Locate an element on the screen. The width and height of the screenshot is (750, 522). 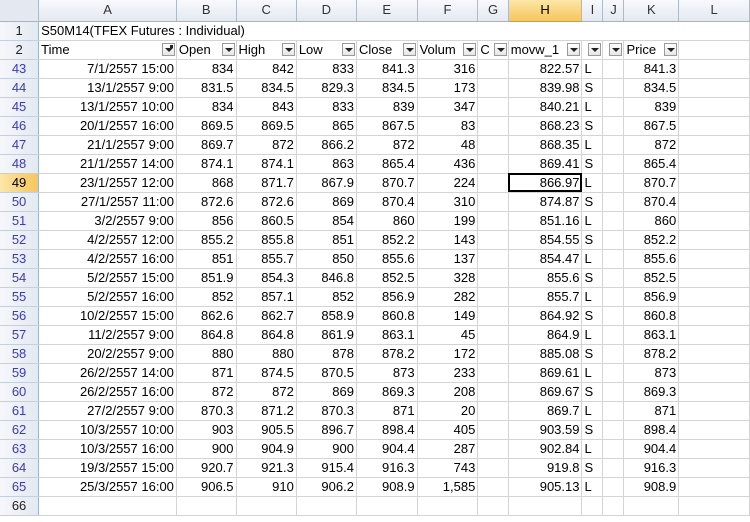
cell-price: 865.4 is located at coordinates (651, 164).